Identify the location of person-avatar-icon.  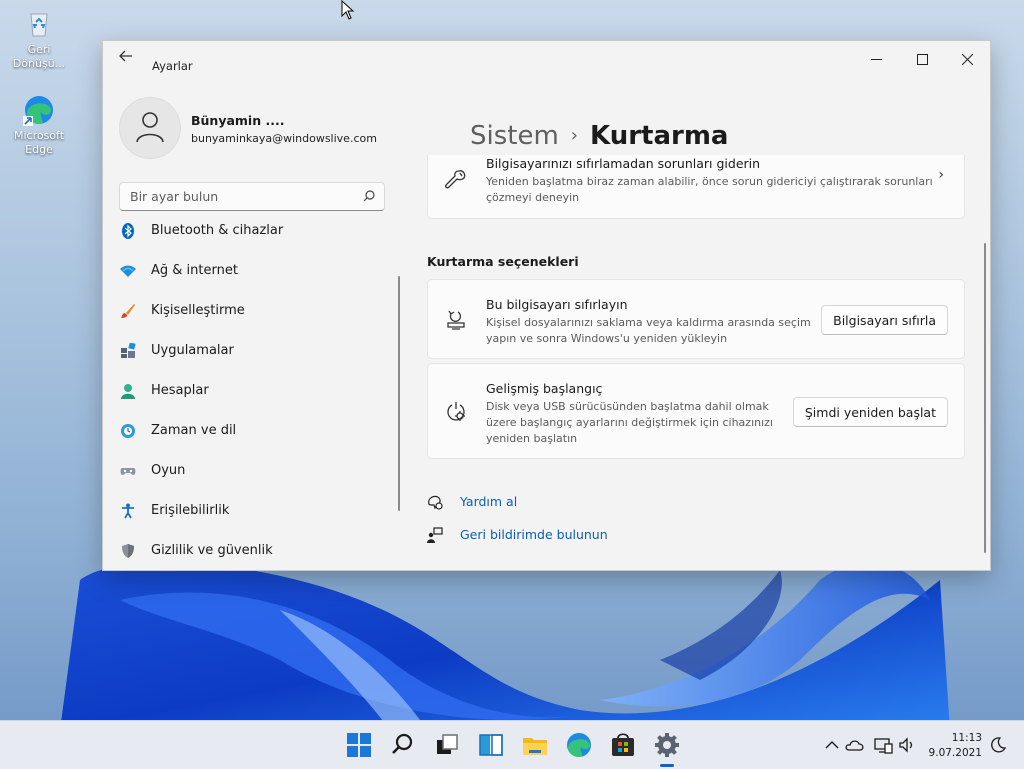
(150, 127).